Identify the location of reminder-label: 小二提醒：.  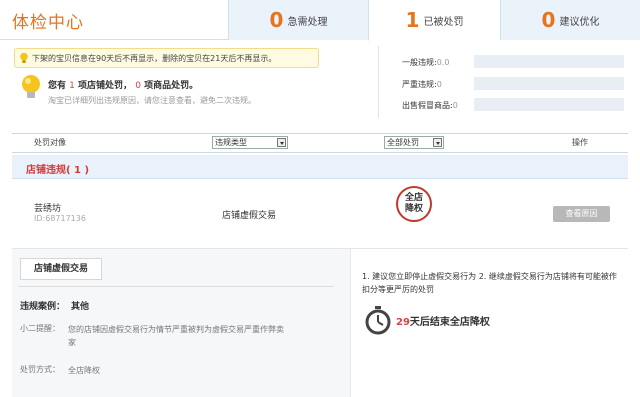
(40, 328).